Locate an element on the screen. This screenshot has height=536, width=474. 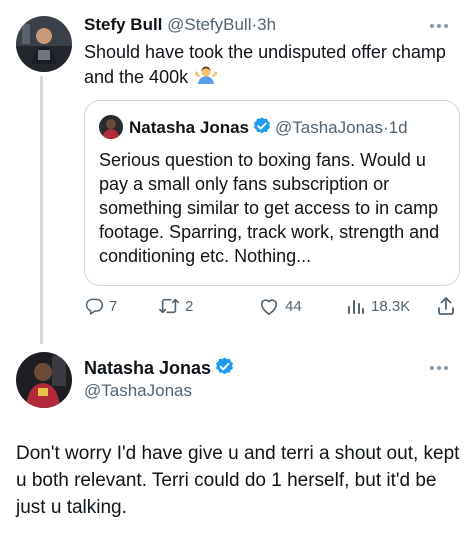
person-shrugging-emoji is located at coordinates (206, 78).